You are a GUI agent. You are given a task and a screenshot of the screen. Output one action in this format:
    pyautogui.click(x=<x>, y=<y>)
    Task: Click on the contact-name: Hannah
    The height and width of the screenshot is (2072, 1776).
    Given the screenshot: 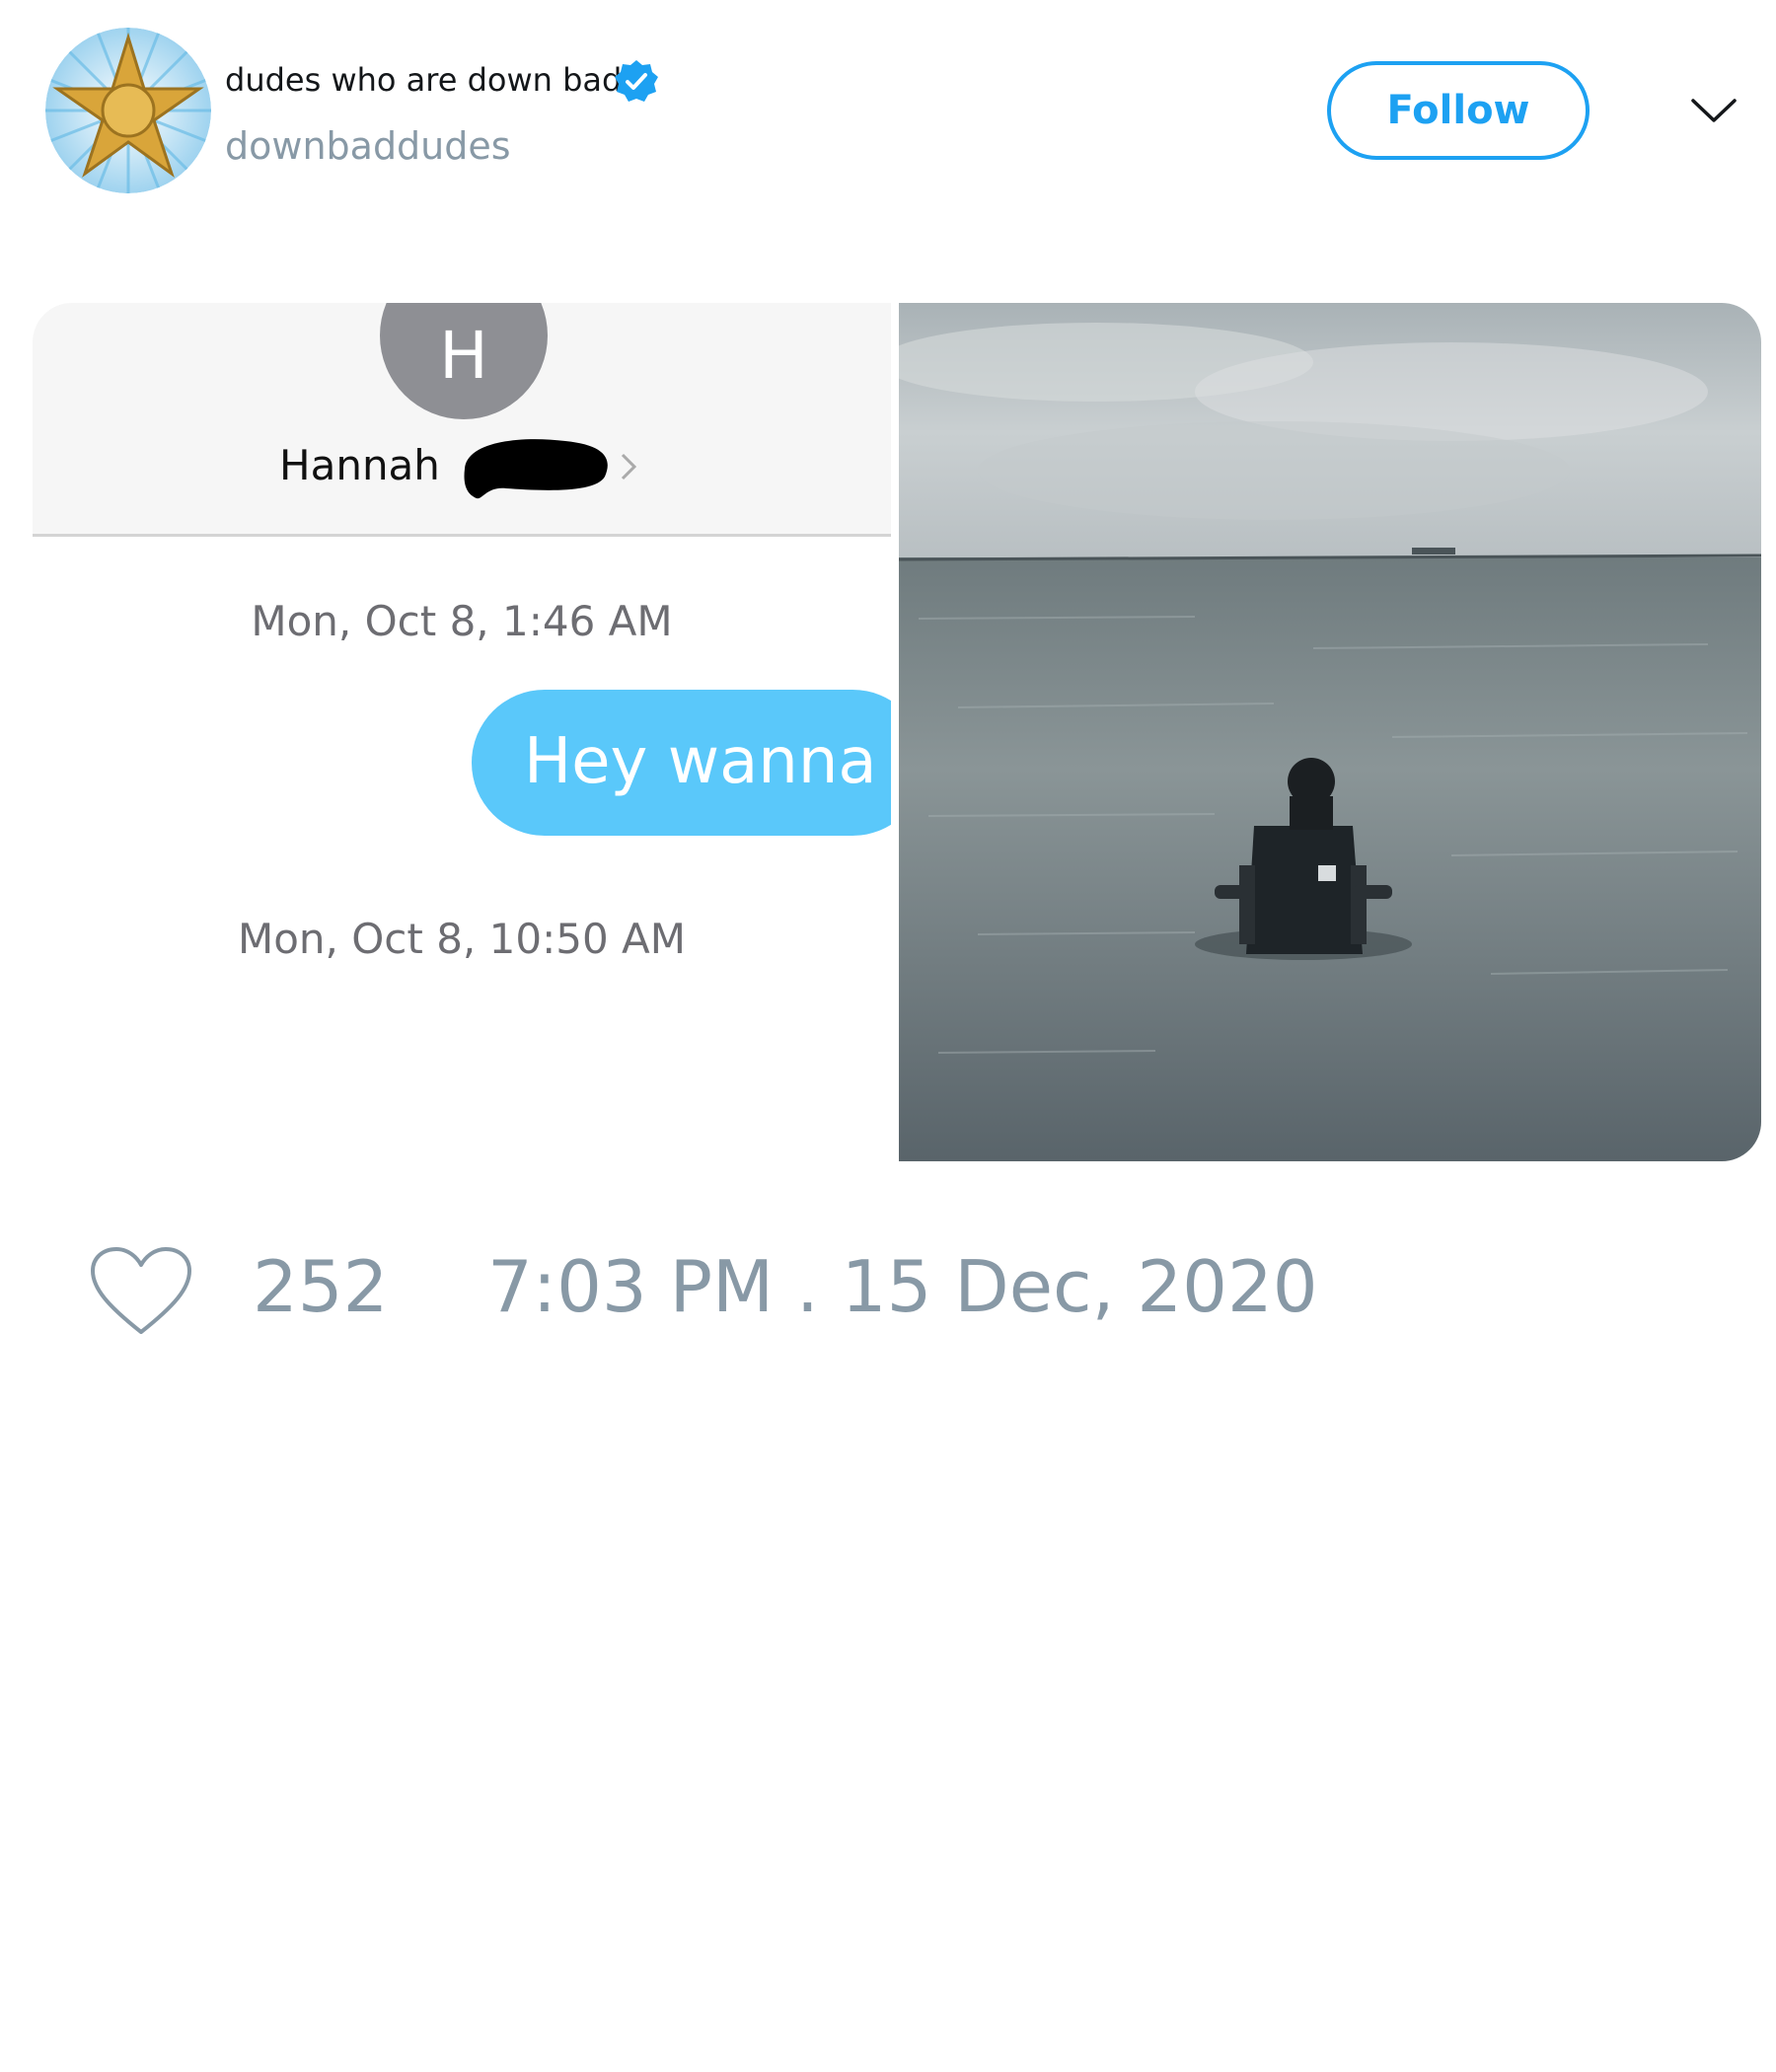 What is the action you would take?
    pyautogui.click(x=359, y=465)
    